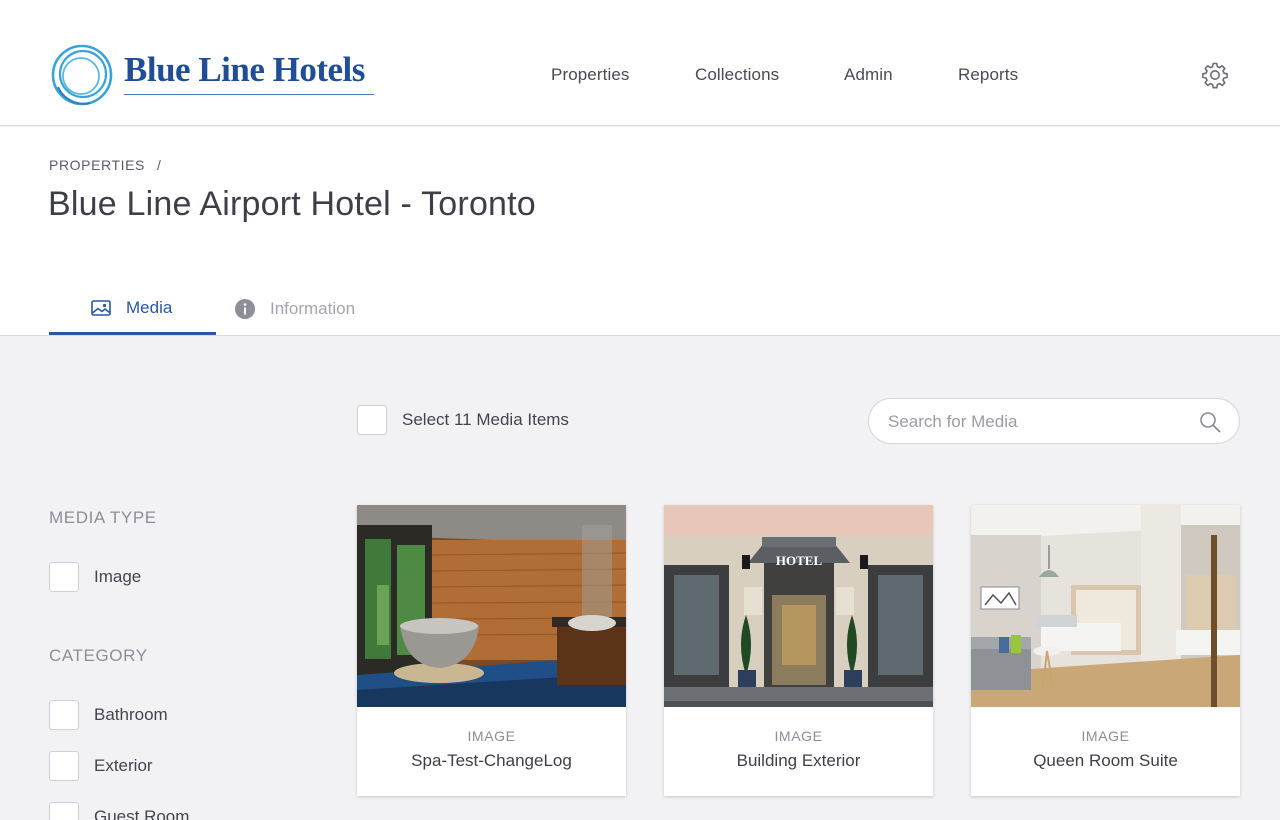 This screenshot has width=1280, height=820. What do you see at coordinates (64, 577) in the screenshot?
I see `filter-checkbox-image` at bounding box center [64, 577].